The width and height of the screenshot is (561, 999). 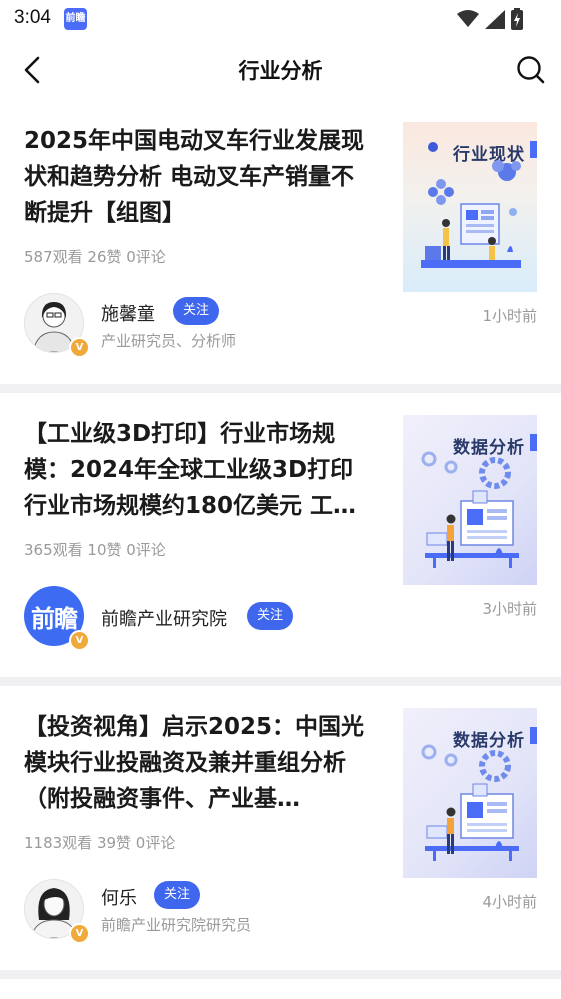 I want to click on publish-time: 4小时前, so click(x=509, y=902).